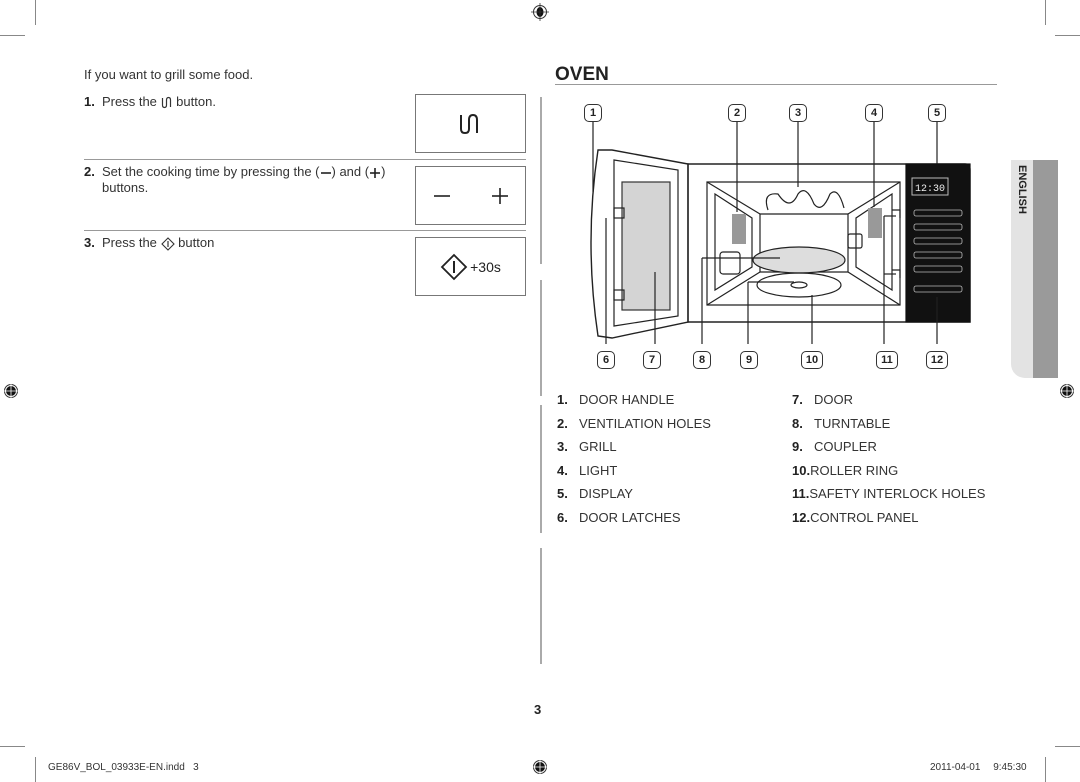 This screenshot has width=1080, height=782. Describe the element at coordinates (749, 360) in the screenshot. I see `callout-9: 9` at that location.